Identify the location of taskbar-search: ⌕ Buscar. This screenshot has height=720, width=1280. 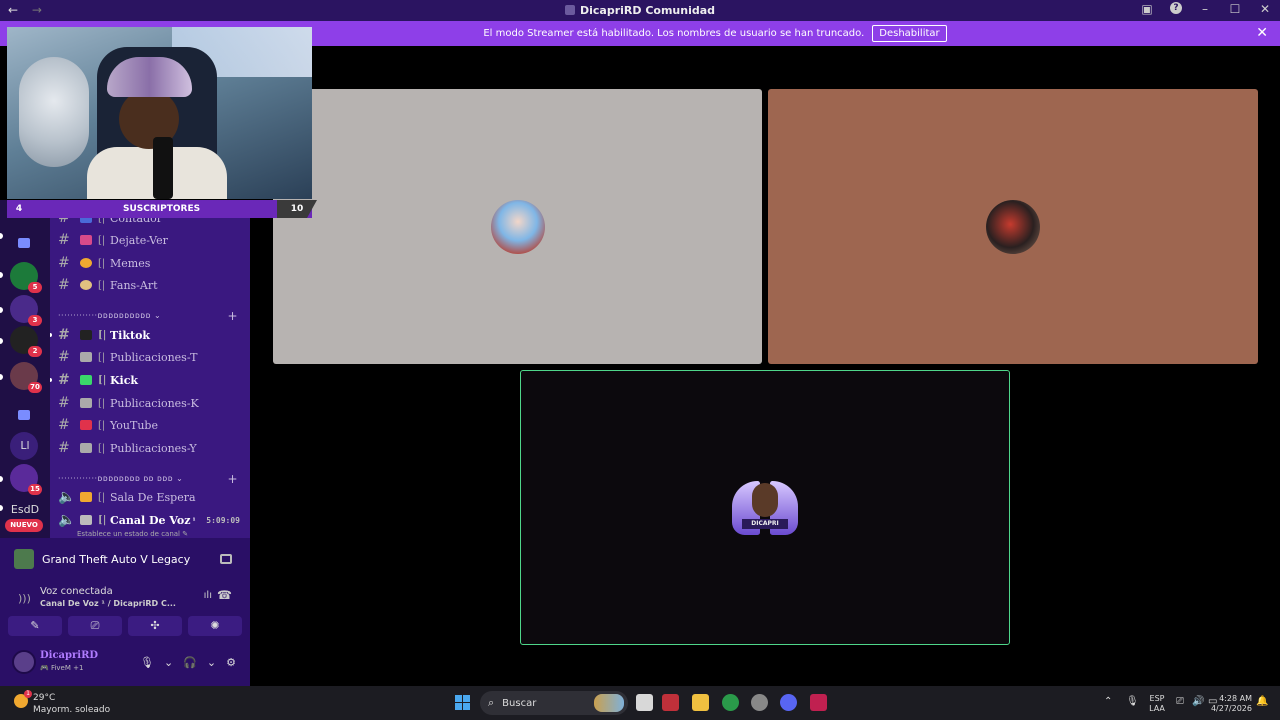
(554, 703).